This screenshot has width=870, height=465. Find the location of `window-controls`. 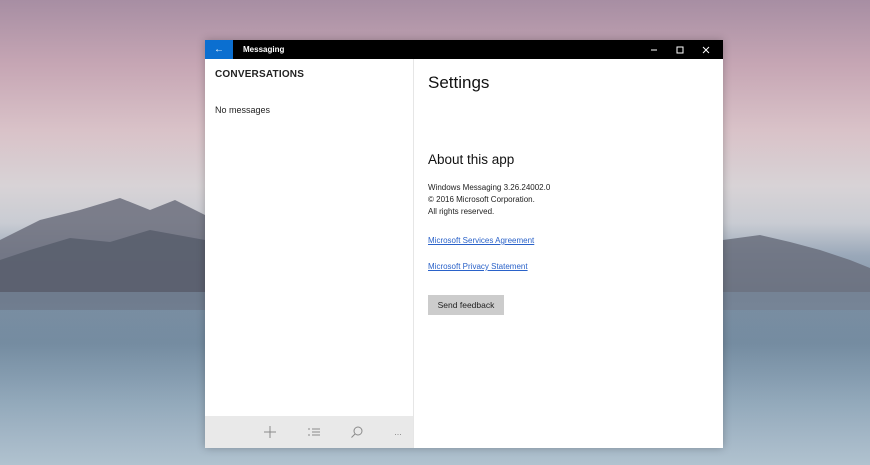

window-controls is located at coordinates (680, 49).